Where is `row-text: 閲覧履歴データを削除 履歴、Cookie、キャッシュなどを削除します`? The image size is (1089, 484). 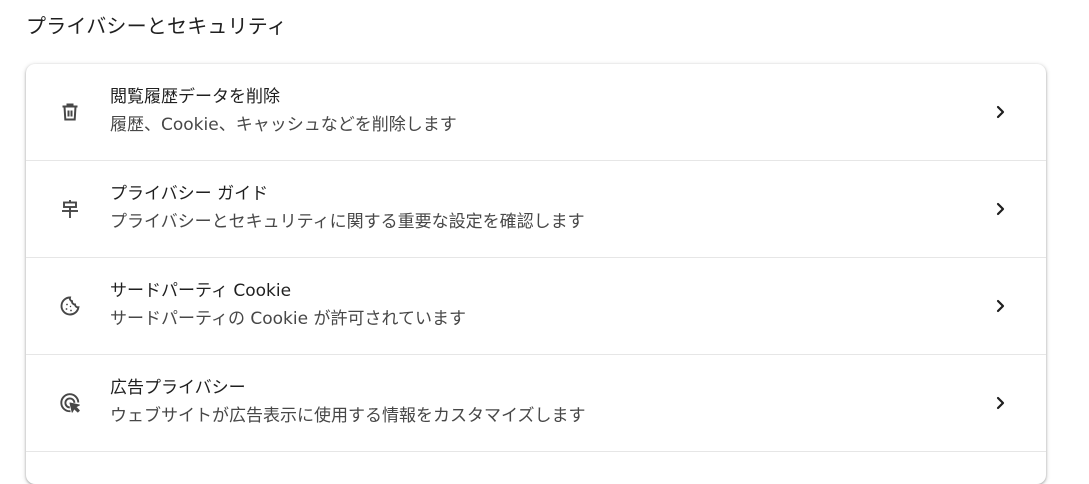 row-text: 閲覧履歴データを削除 履歴、Cookie、キャッシュなどを削除します is located at coordinates (538, 111).